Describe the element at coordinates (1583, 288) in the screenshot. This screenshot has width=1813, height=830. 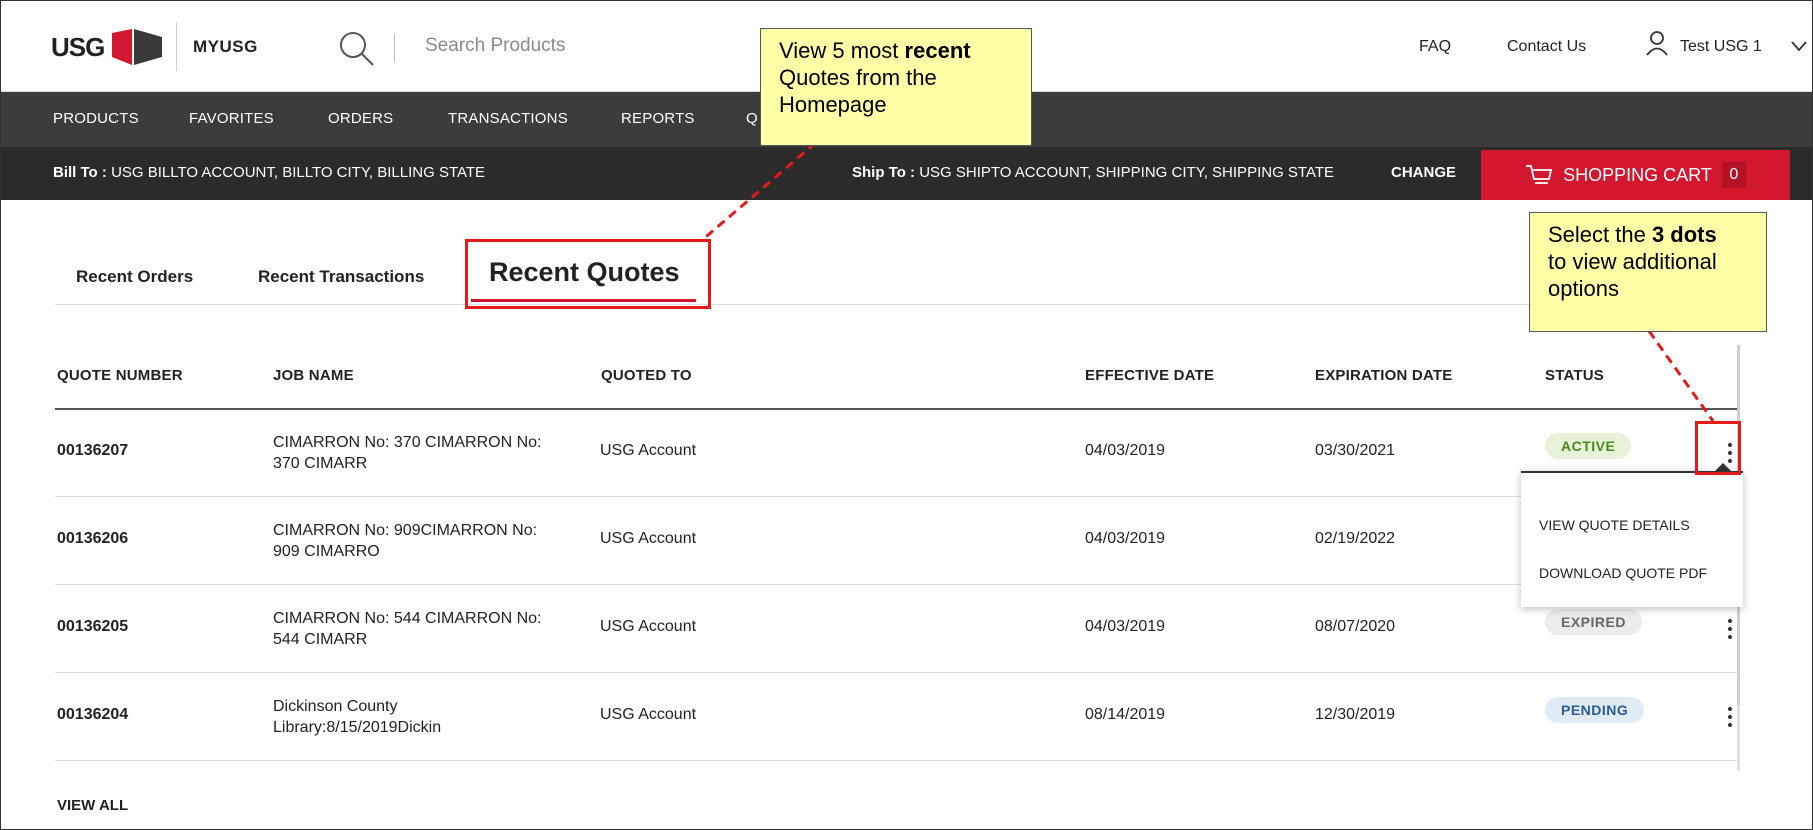
I see `callout2-line3: options` at that location.